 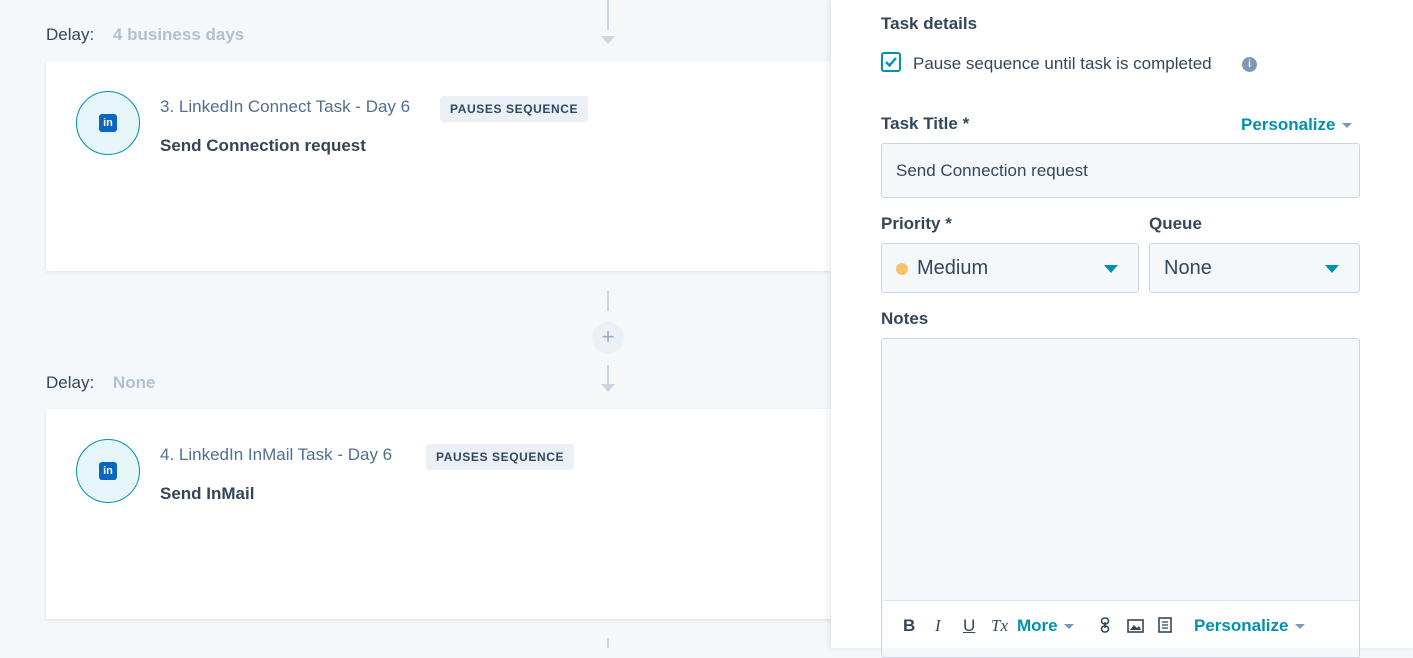 I want to click on priority-value: Medium, so click(x=953, y=268).